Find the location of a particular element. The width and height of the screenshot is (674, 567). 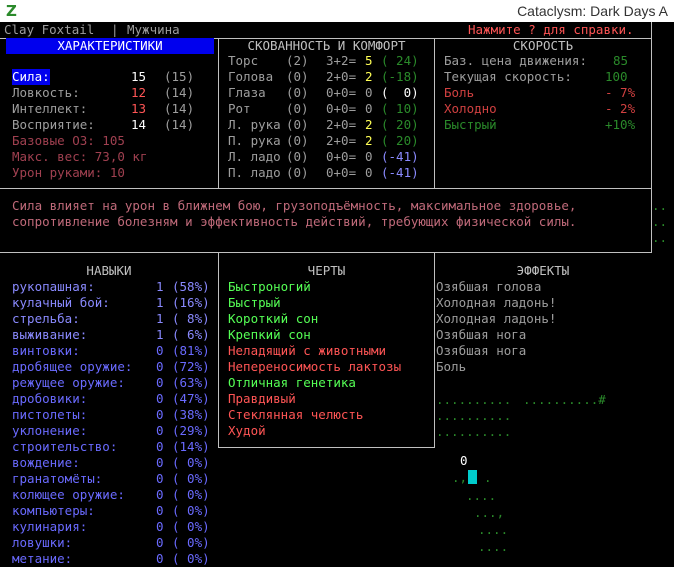

map-dots: ..., is located at coordinates (489, 512).